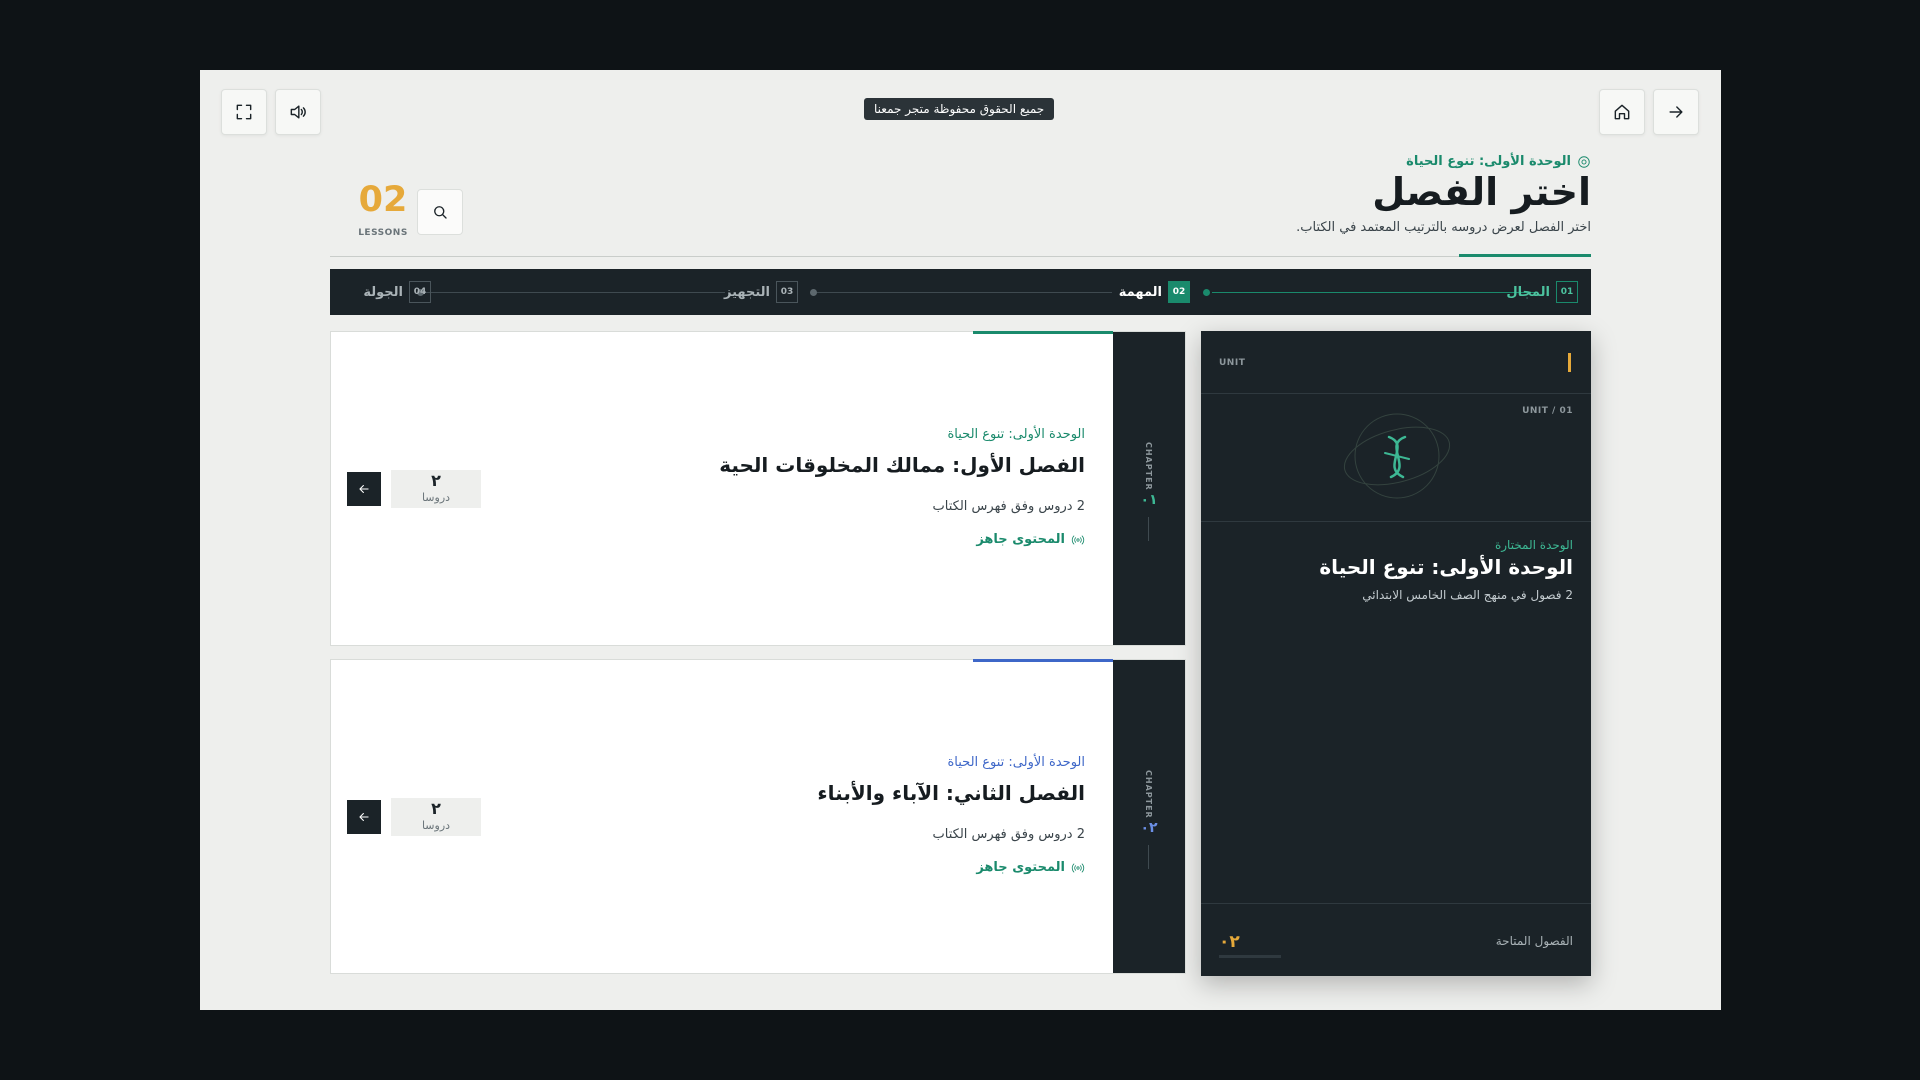 The image size is (1920, 1080). I want to click on step-task: 02 المهمة, so click(1154, 292).